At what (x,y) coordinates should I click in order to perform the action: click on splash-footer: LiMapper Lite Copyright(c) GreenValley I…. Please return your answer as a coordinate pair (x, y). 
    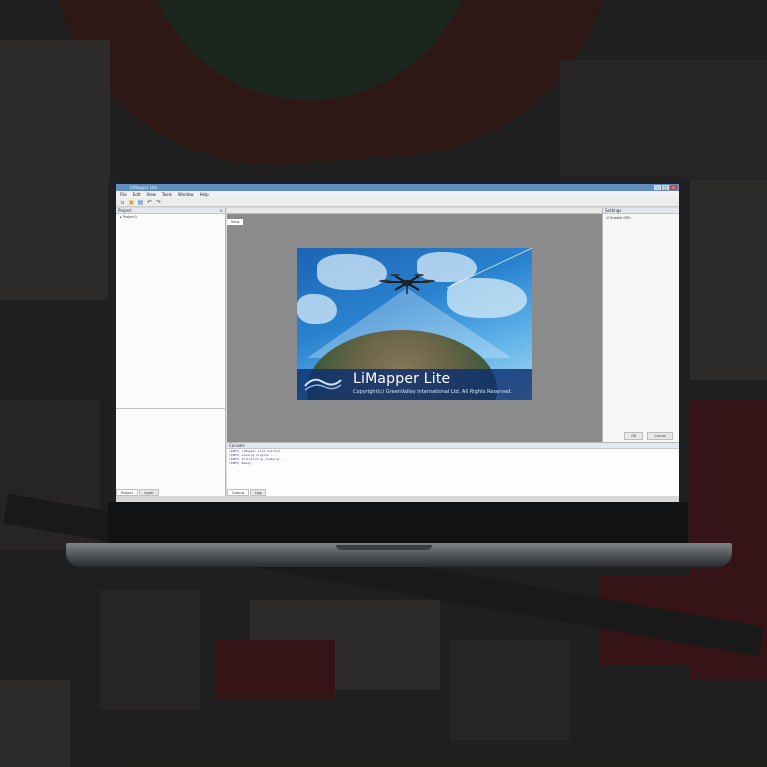
    Looking at the image, I should click on (414, 384).